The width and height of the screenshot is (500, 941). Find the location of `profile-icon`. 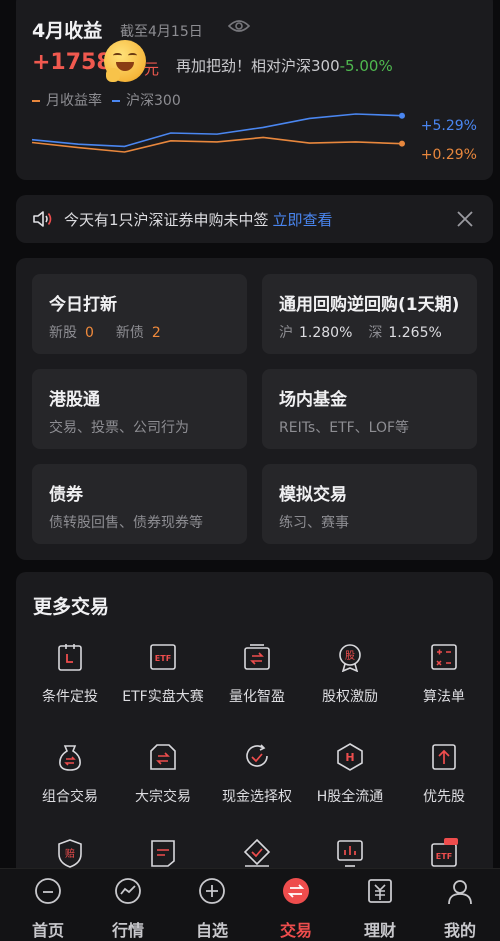

profile-icon is located at coordinates (460, 892).